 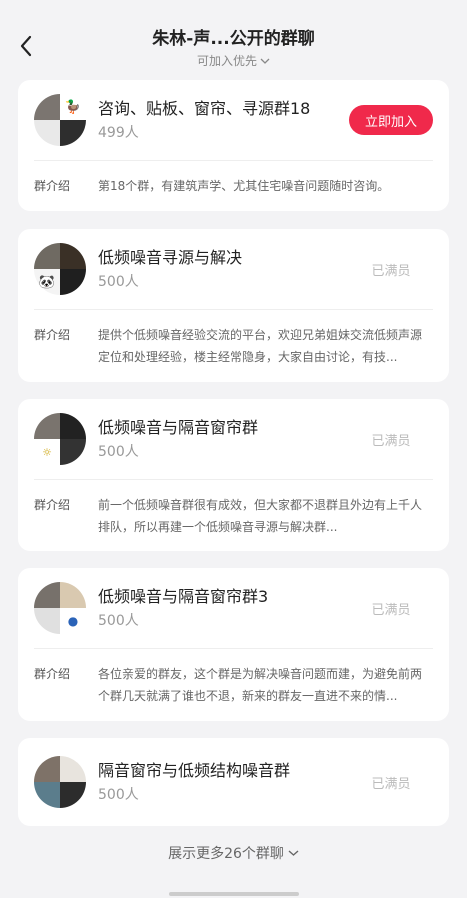 I want to click on show-more-button: 展示更多26个群聊, so click(x=233, y=853).